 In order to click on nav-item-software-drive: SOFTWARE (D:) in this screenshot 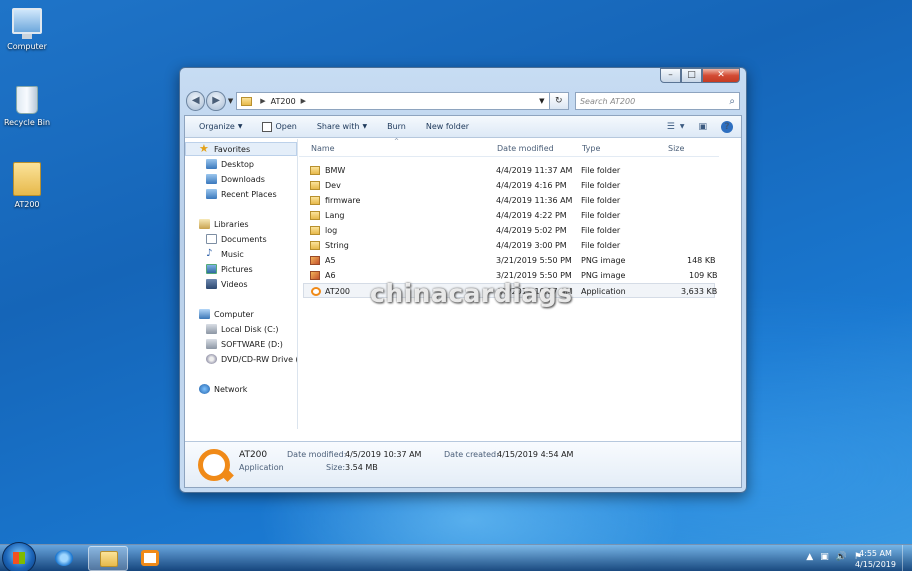, I will do `click(244, 344)`.